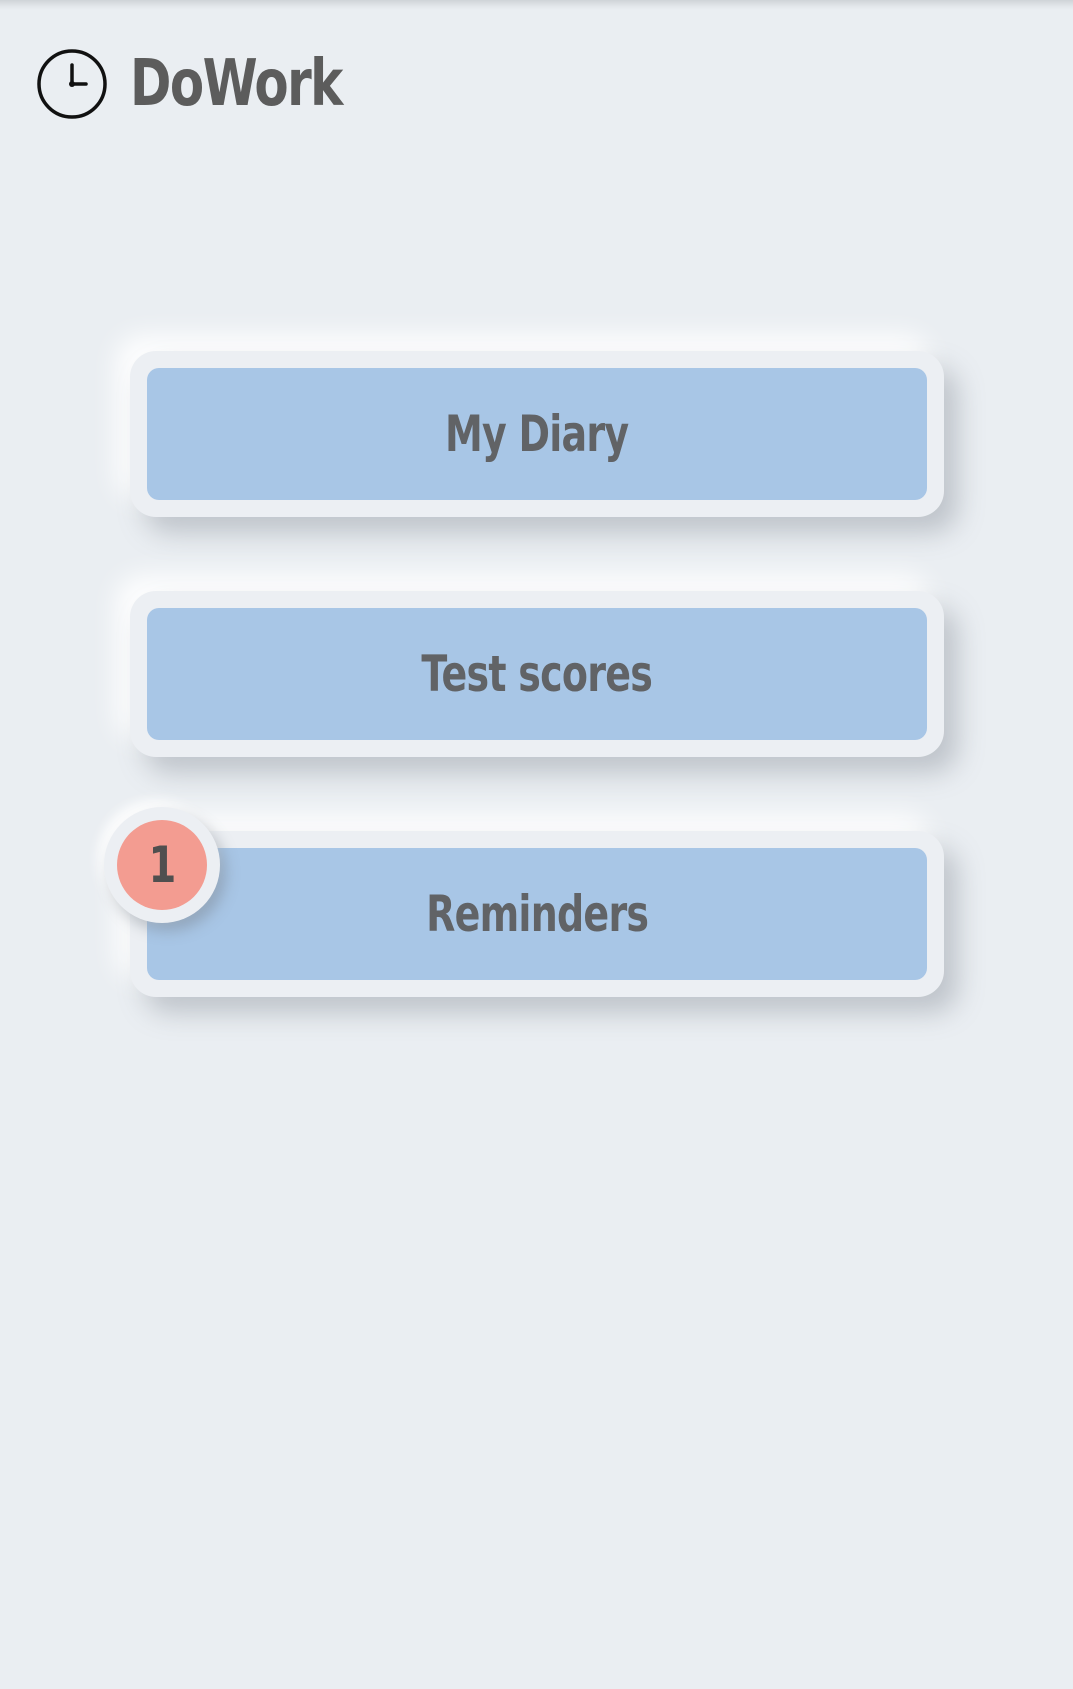 The height and width of the screenshot is (1689, 1073). Describe the element at coordinates (72, 84) in the screenshot. I see `clock-icon` at that location.